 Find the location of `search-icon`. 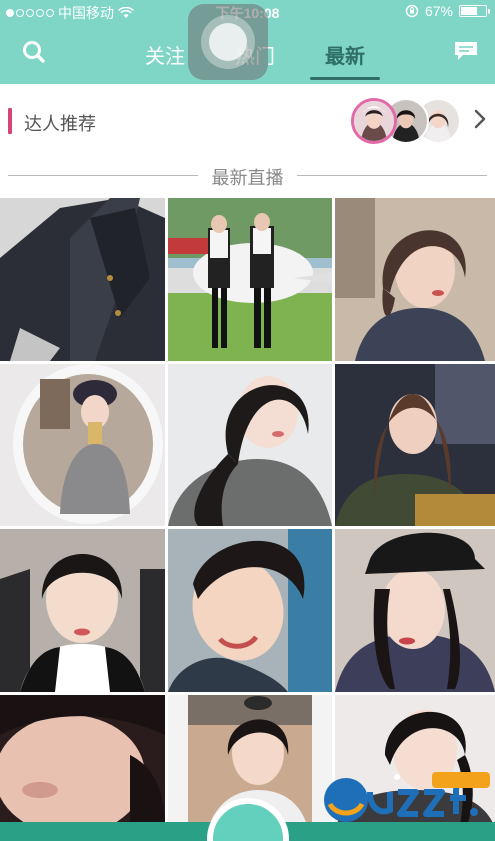

search-icon is located at coordinates (34, 52).